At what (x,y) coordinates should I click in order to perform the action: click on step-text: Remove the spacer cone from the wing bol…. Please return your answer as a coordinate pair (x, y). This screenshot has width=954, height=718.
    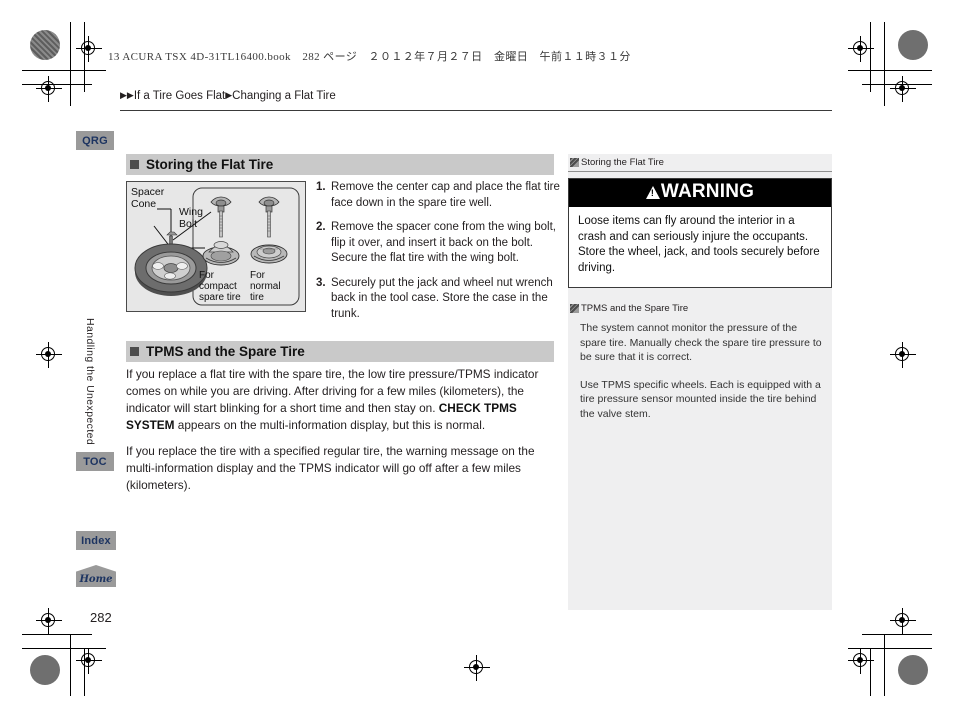
    Looking at the image, I should click on (444, 242).